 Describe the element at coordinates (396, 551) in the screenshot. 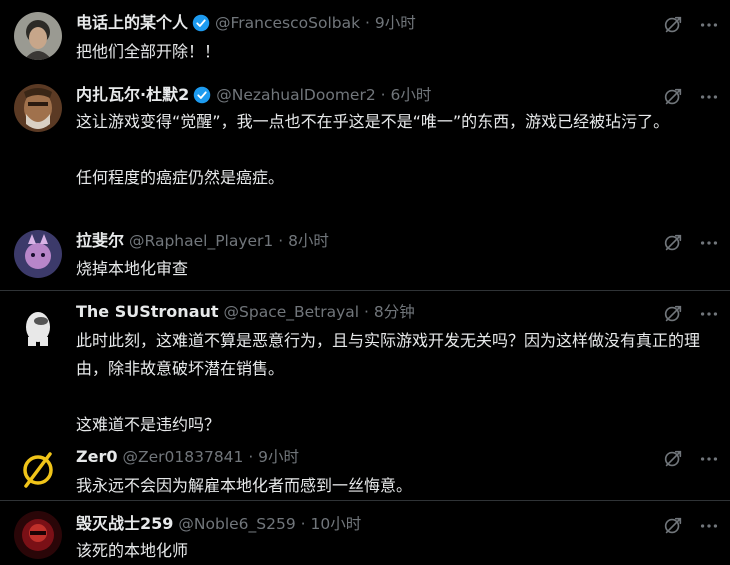

I see `tweet-text: 该死的本地化师` at that location.